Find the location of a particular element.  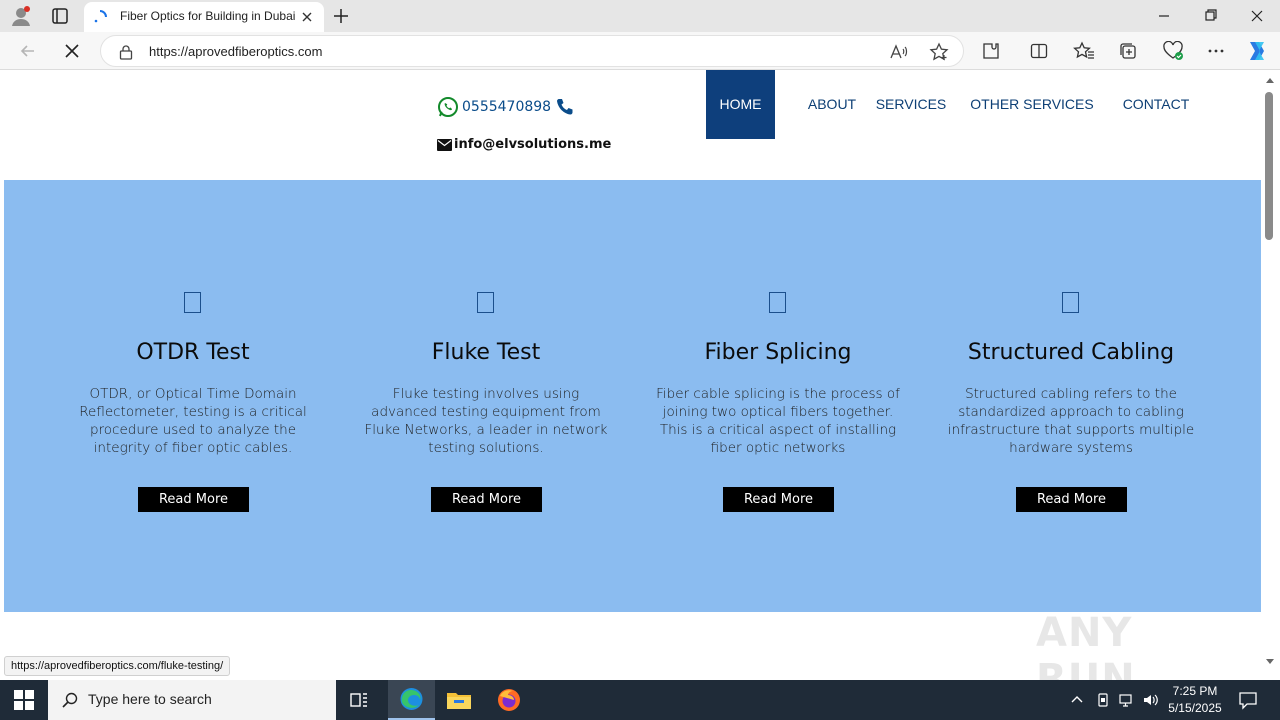

whatsapp-icon is located at coordinates (448, 107).